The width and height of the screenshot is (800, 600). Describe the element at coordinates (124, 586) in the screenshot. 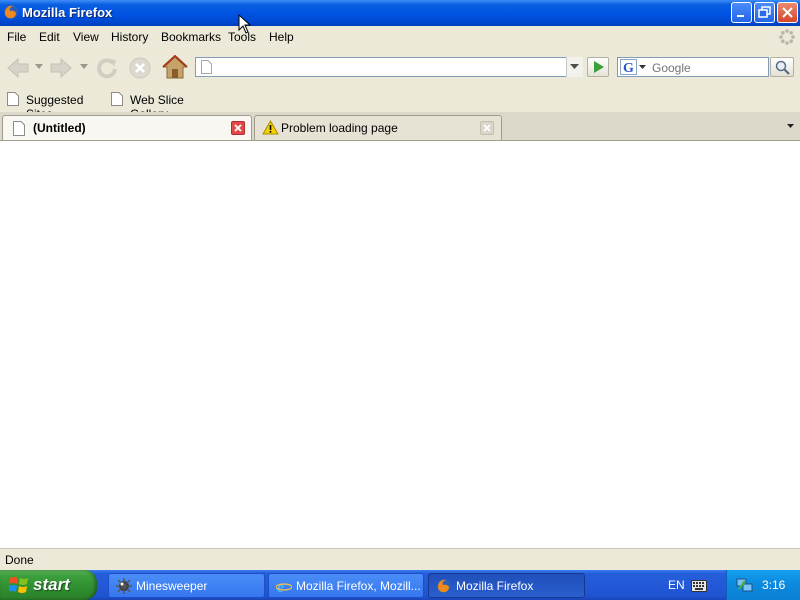

I see `minesweeper-icon` at that location.